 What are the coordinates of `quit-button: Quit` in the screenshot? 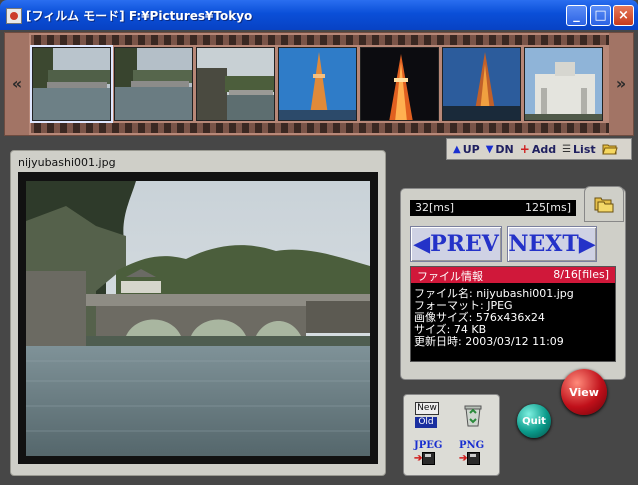 It's located at (534, 421).